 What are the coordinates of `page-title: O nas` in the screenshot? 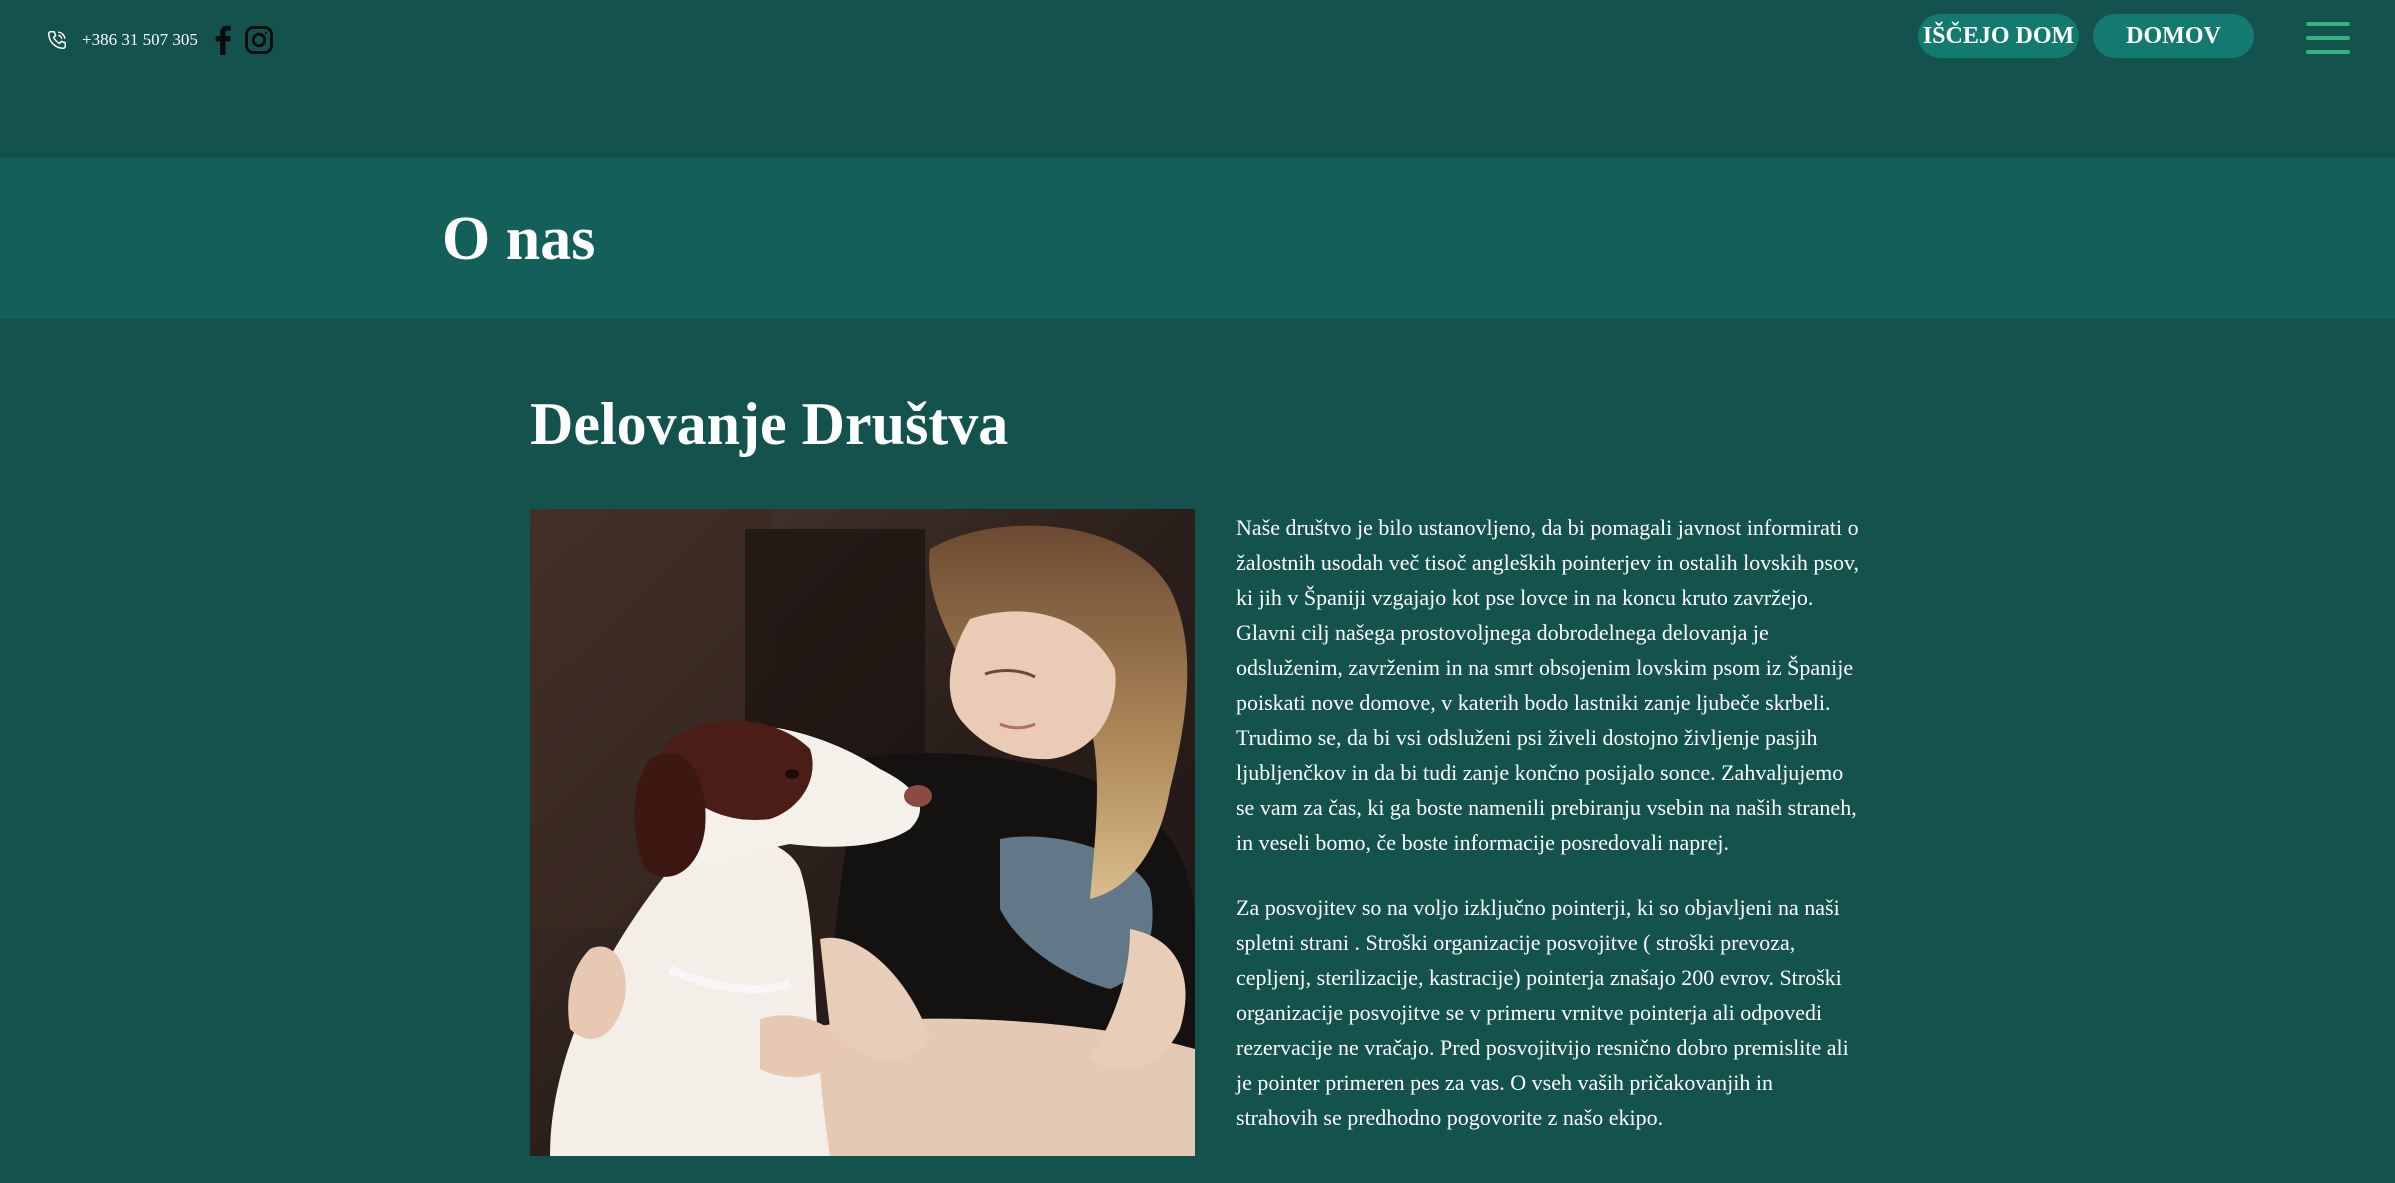 It's located at (519, 239).